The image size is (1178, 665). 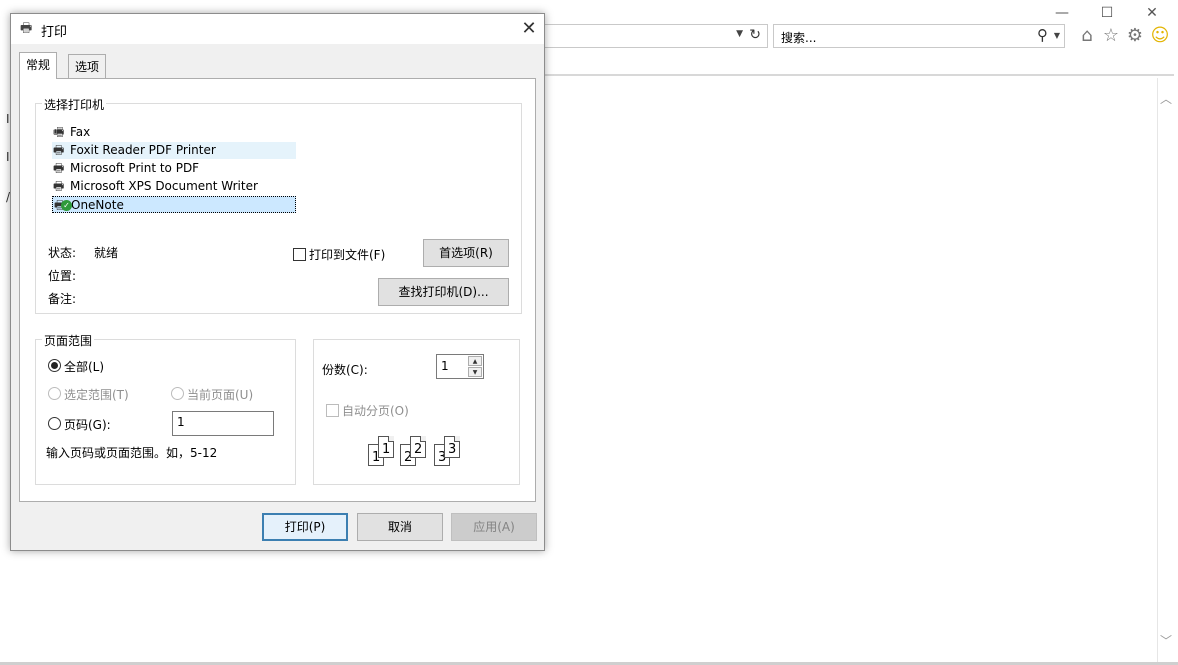 What do you see at coordinates (1165, 370) in the screenshot?
I see `vertical-scrollbar` at bounding box center [1165, 370].